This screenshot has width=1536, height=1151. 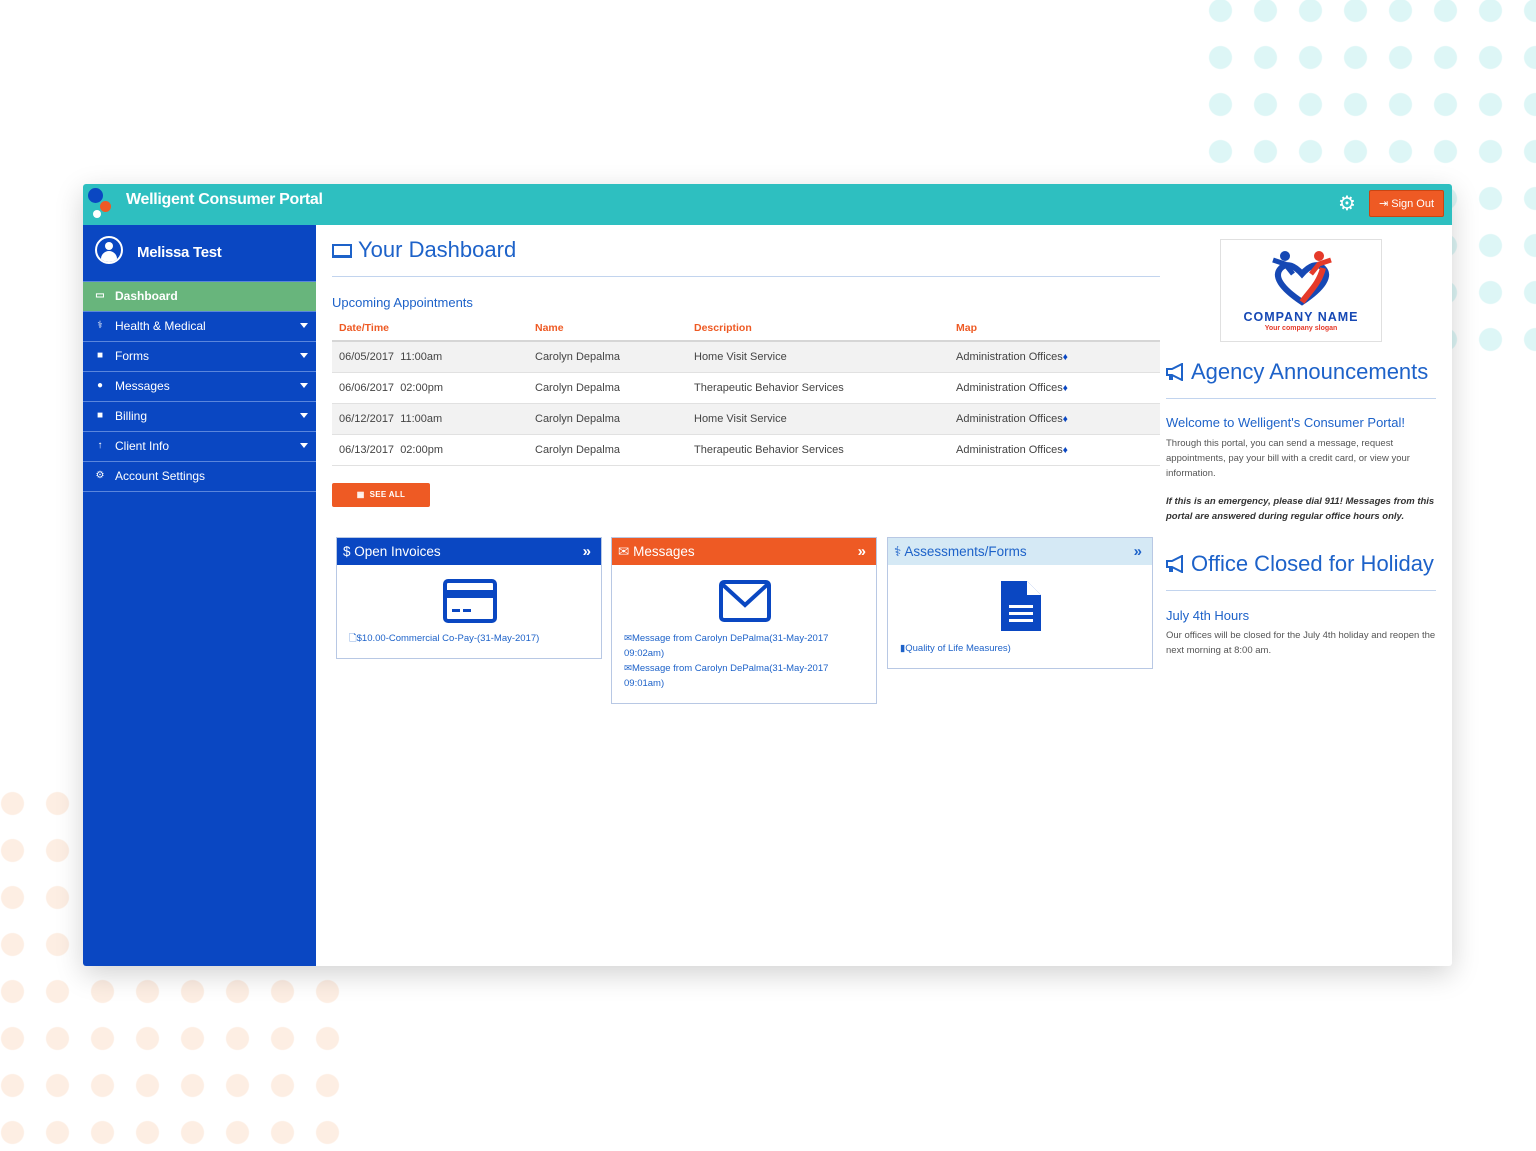 I want to click on file-icon: 🗋, so click(x=353, y=638).